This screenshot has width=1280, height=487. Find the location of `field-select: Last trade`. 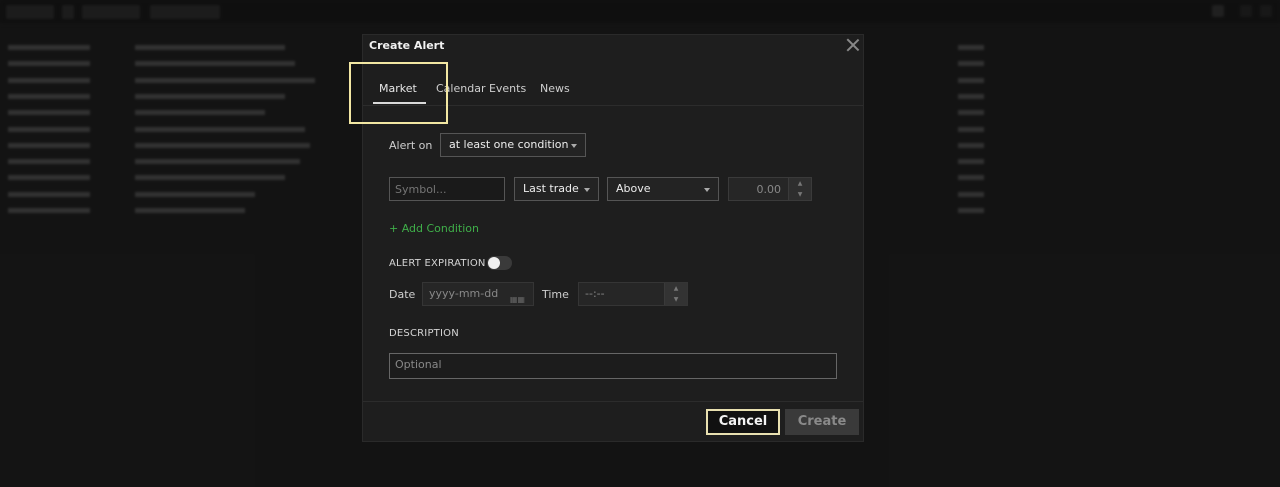

field-select: Last trade is located at coordinates (556, 189).